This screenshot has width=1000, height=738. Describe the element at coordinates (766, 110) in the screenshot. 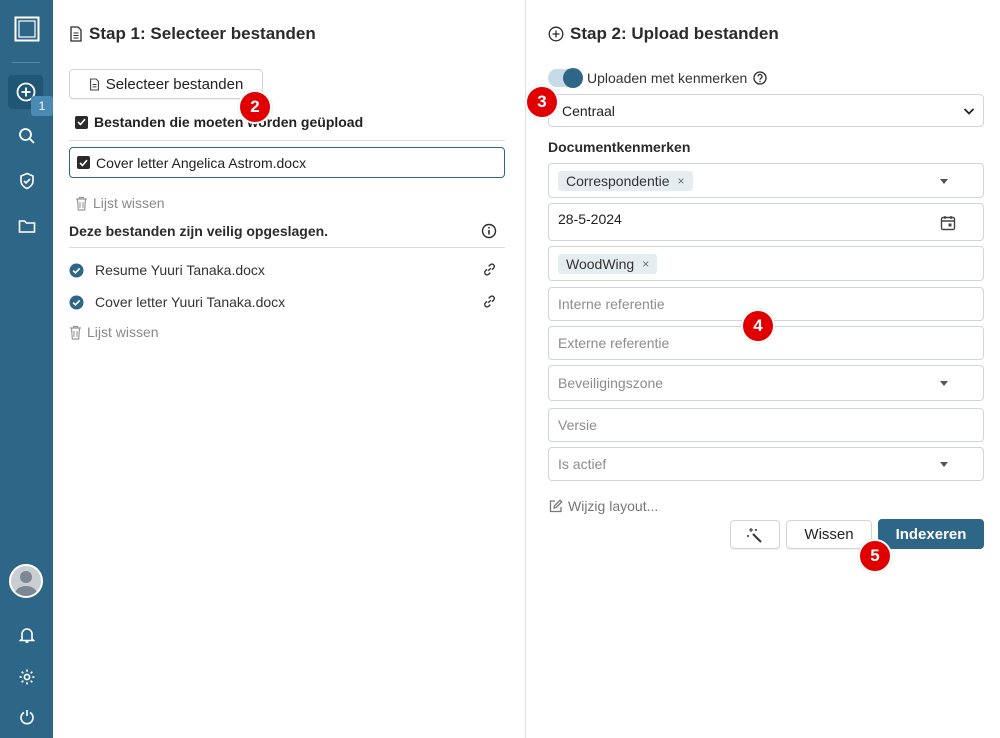

I see `location-select: Centraal` at that location.